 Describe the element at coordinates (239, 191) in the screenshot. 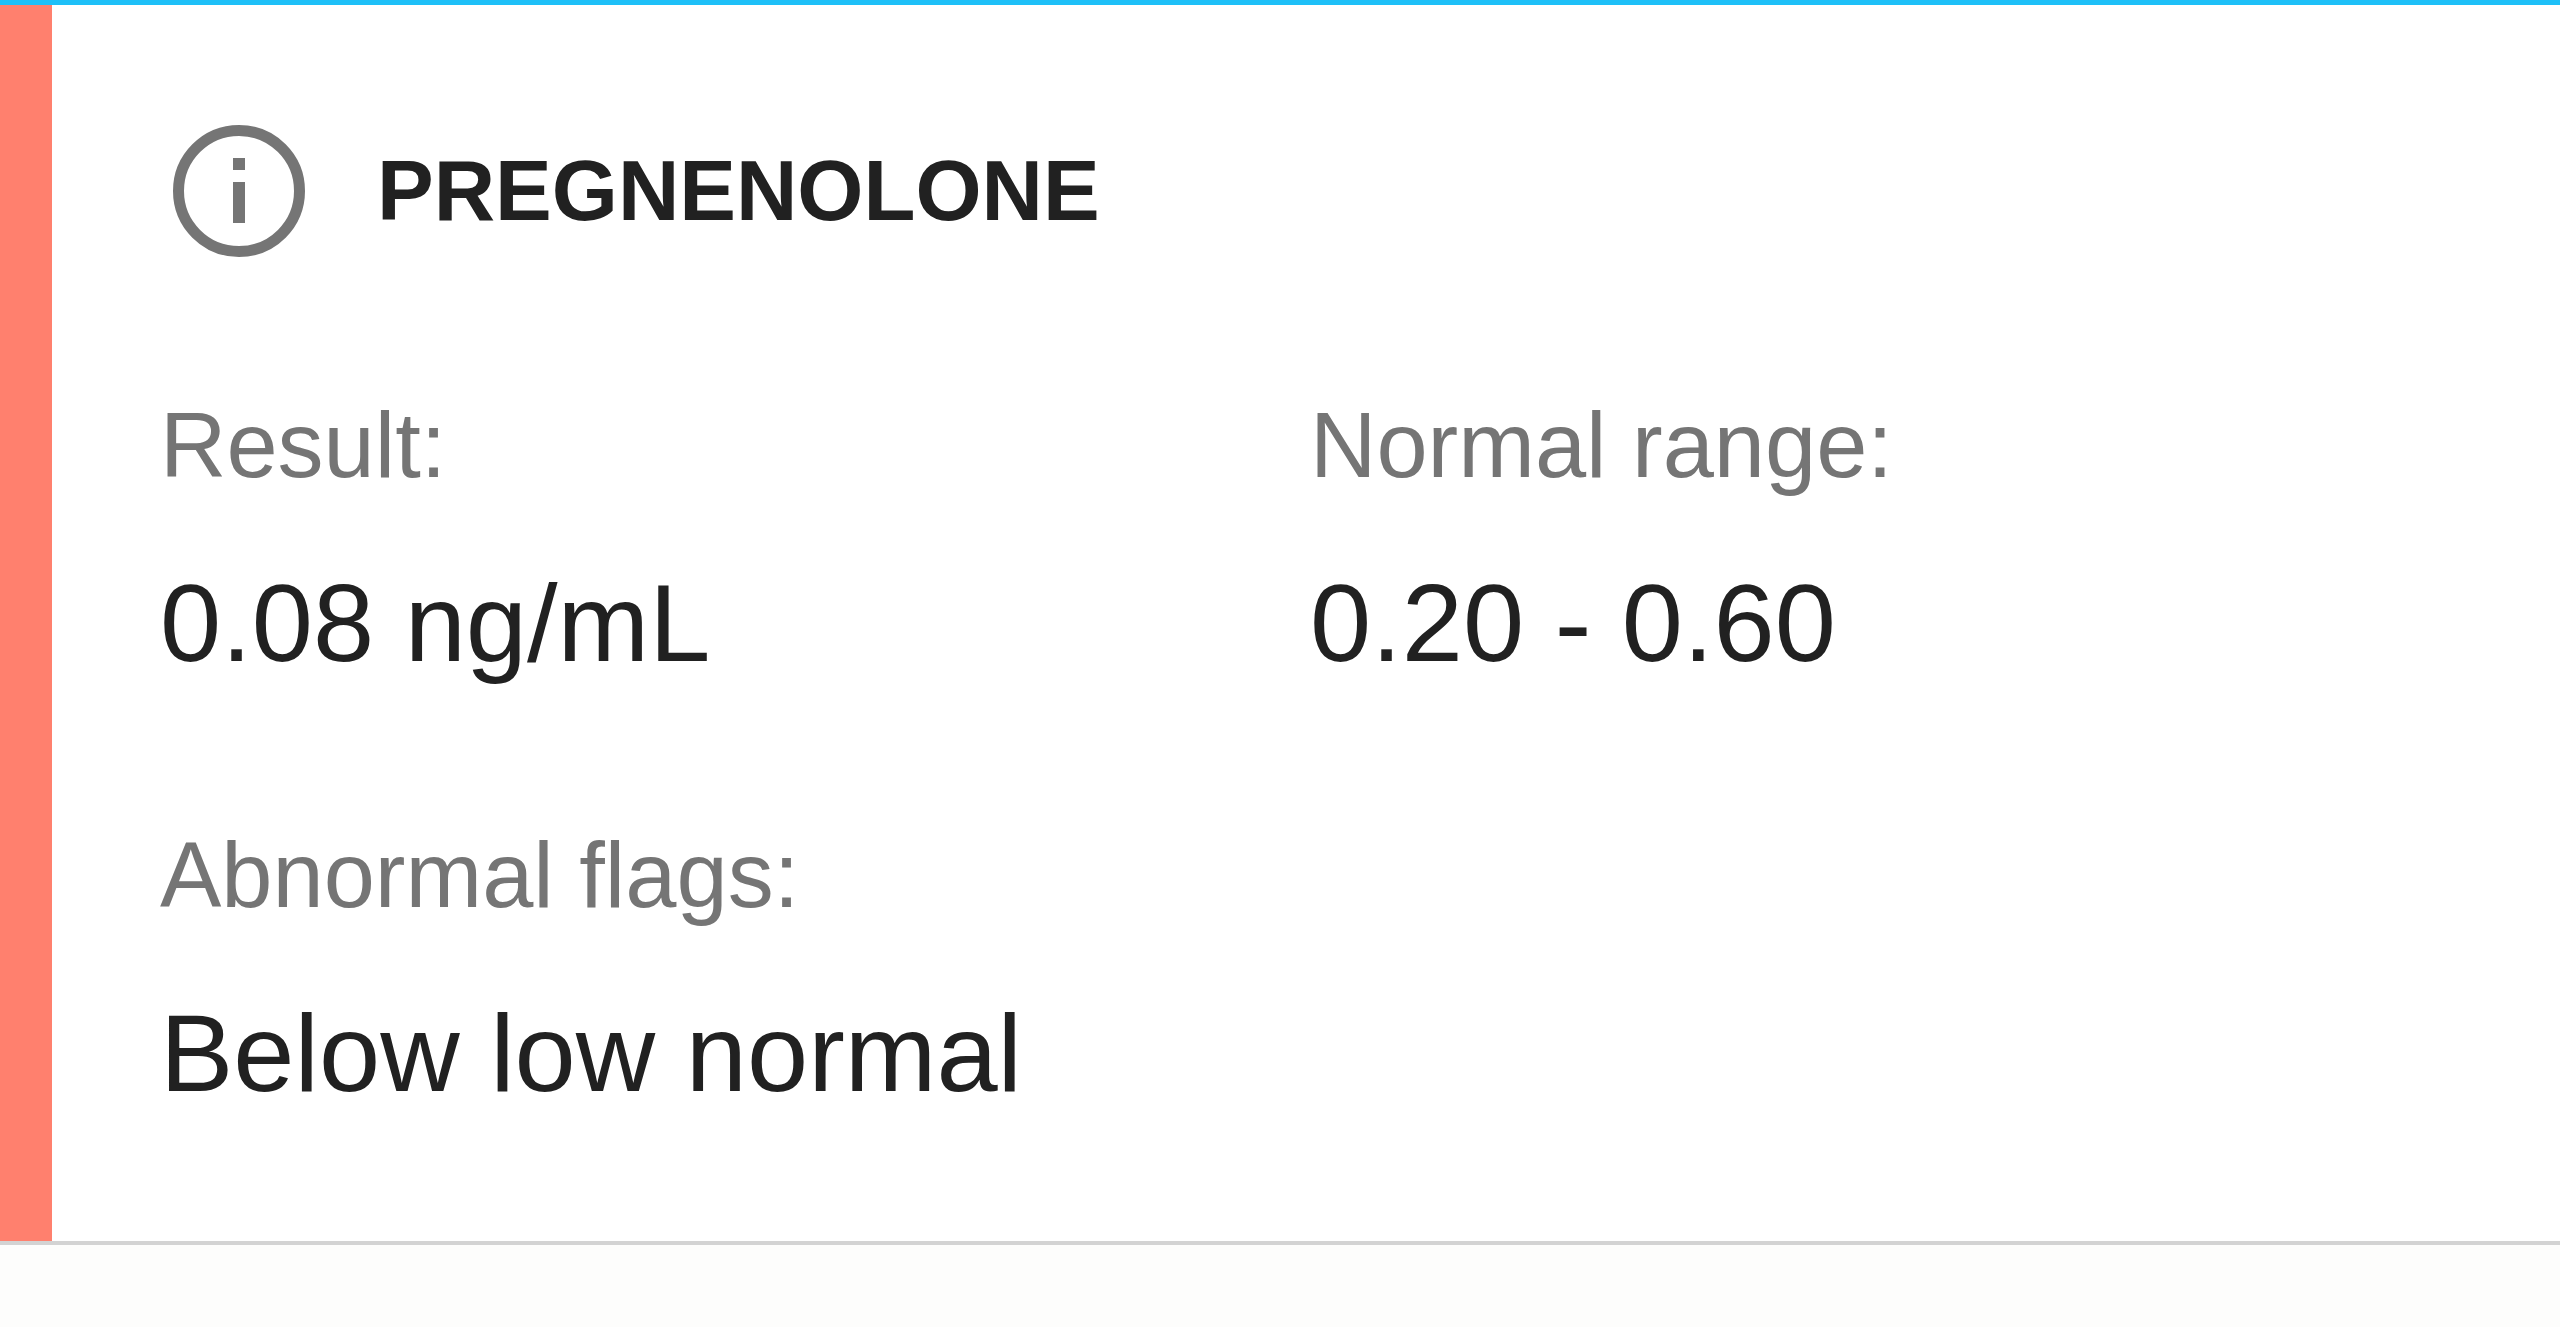

I see `info-icon` at that location.